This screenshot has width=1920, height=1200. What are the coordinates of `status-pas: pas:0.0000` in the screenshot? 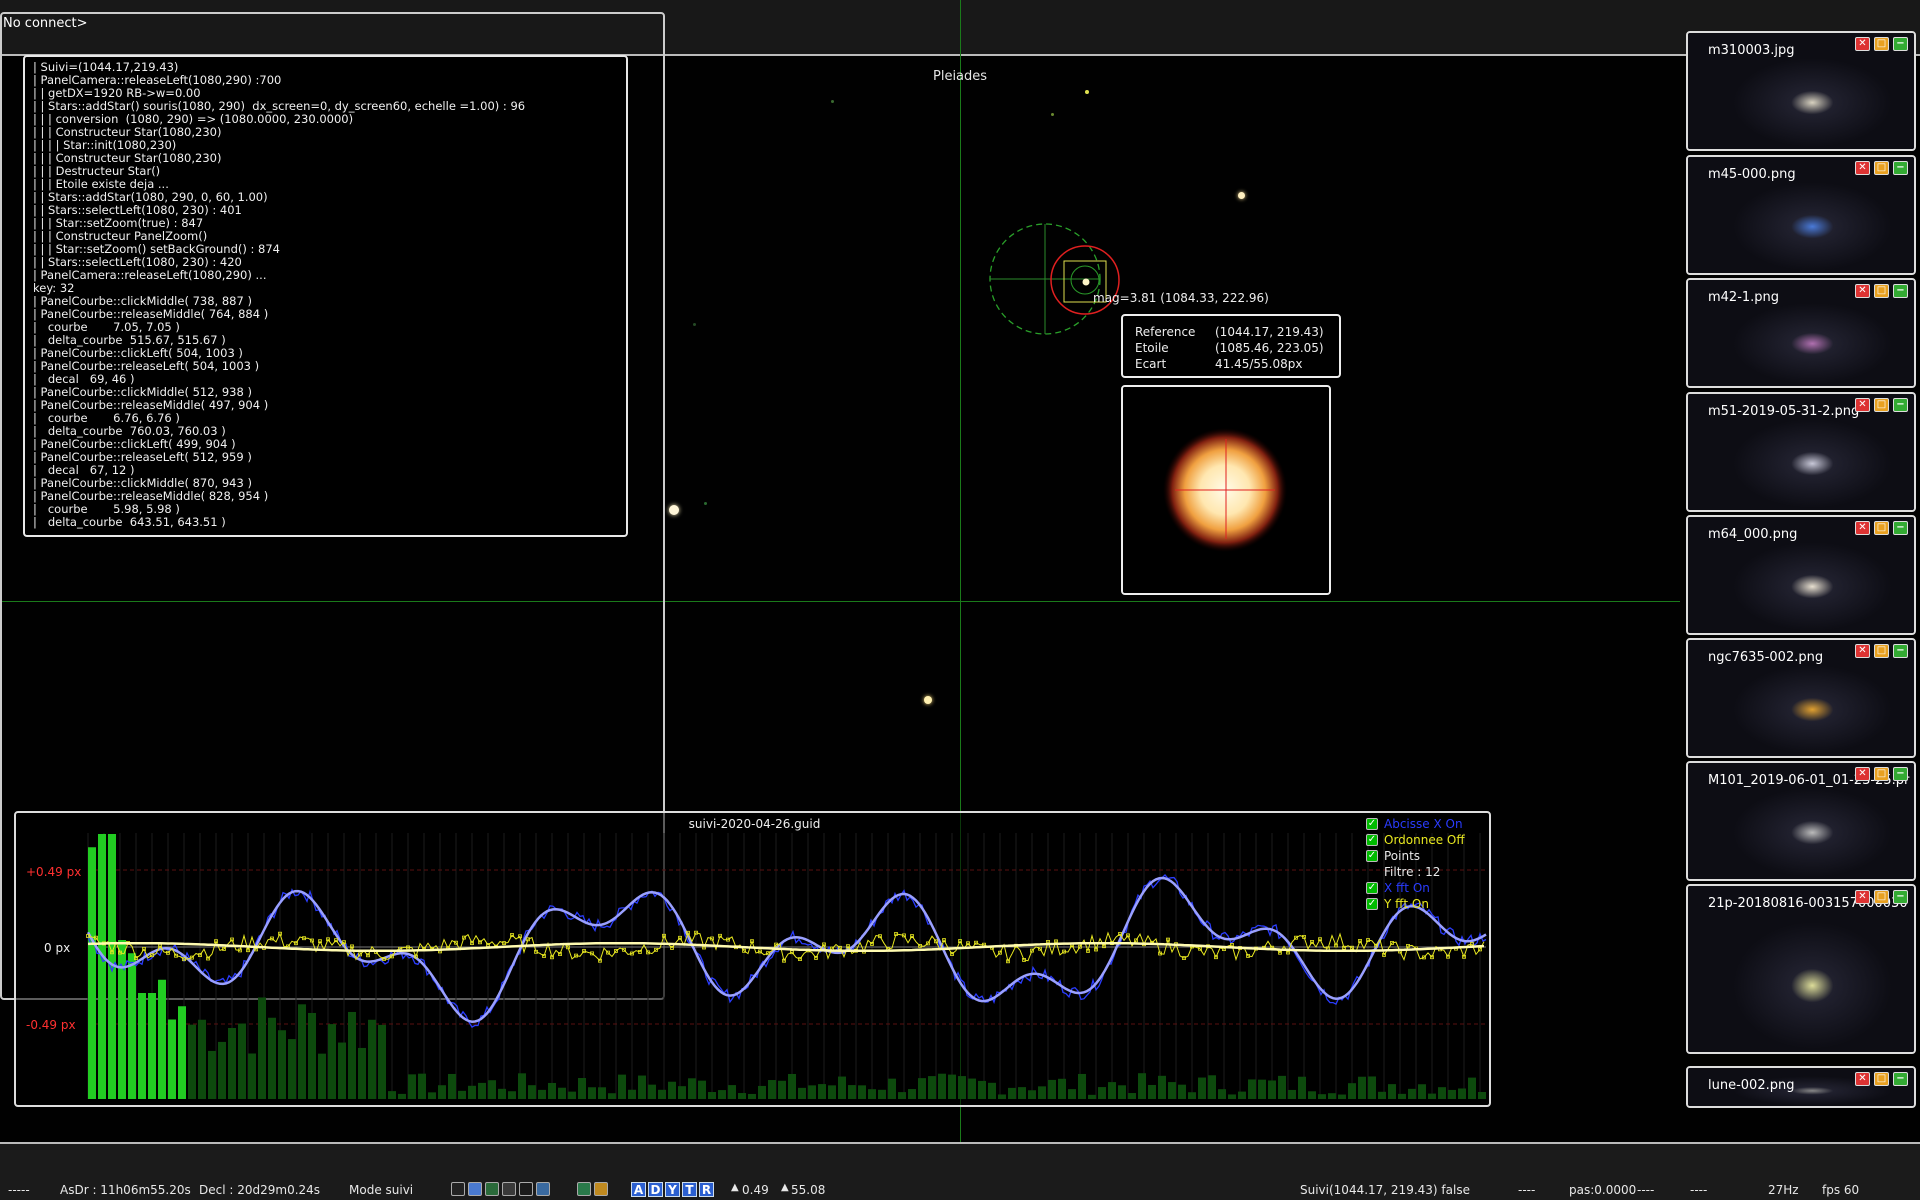 It's located at (1603, 1190).